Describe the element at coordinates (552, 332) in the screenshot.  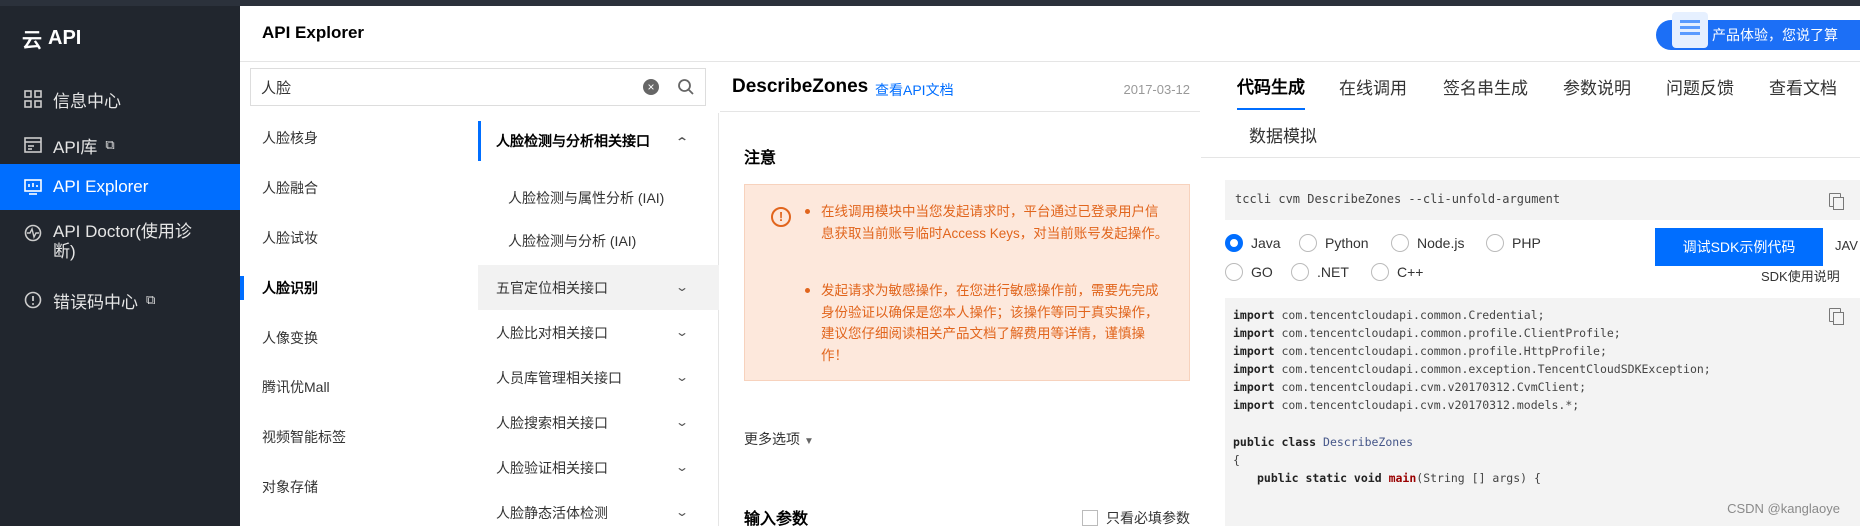
I see `api-group-label: 人脸比对相关接口` at that location.